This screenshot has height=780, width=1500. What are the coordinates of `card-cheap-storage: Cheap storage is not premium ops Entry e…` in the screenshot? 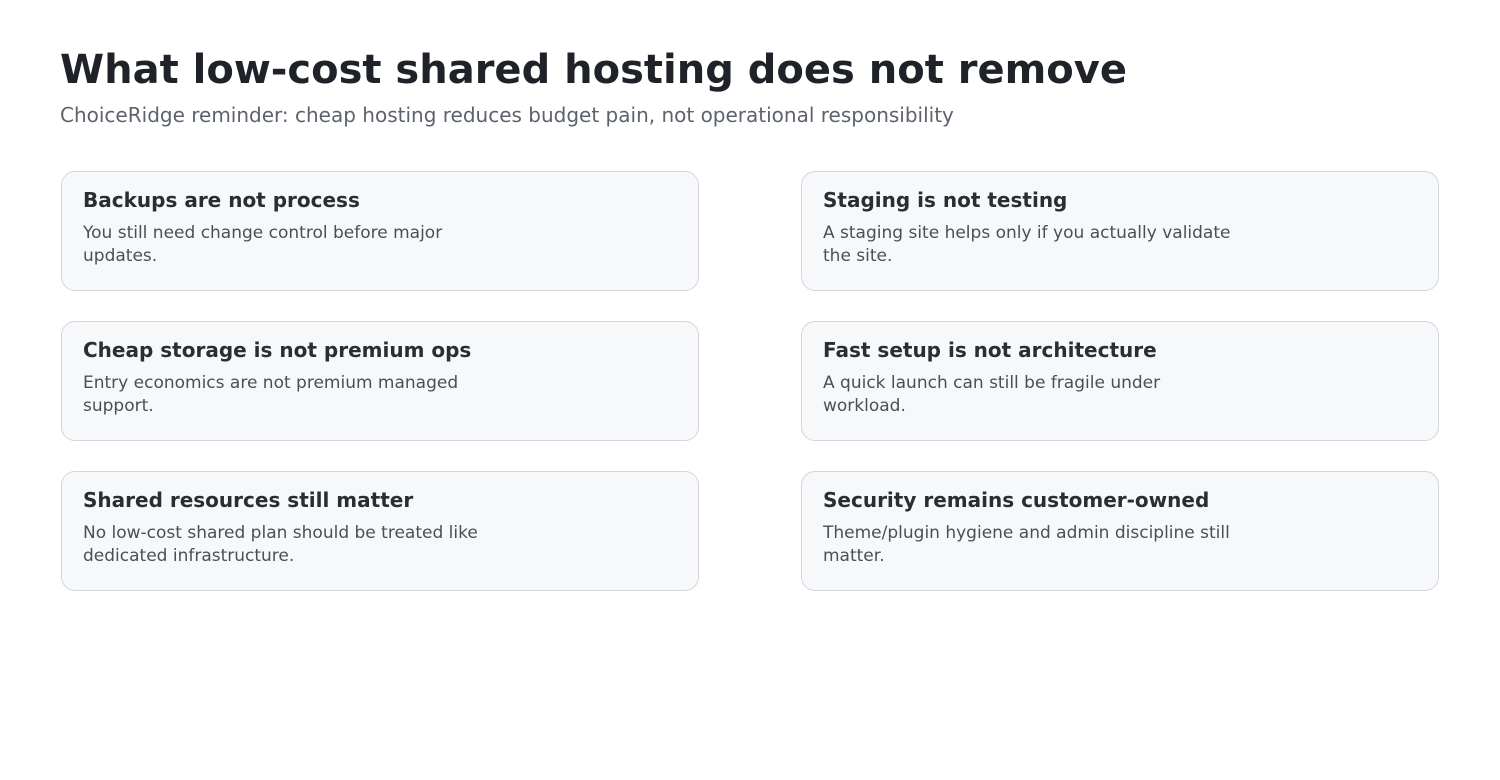 It's located at (380, 381).